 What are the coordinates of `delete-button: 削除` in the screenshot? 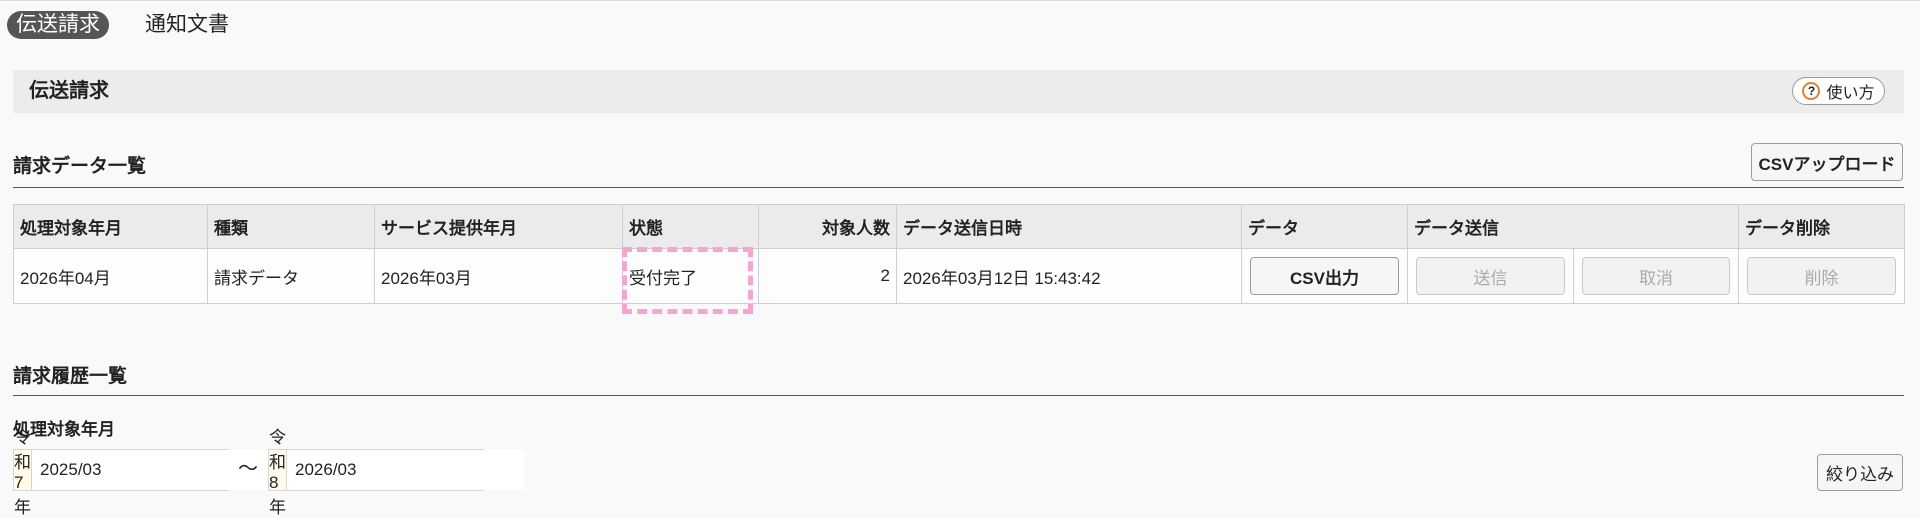 It's located at (1821, 276).